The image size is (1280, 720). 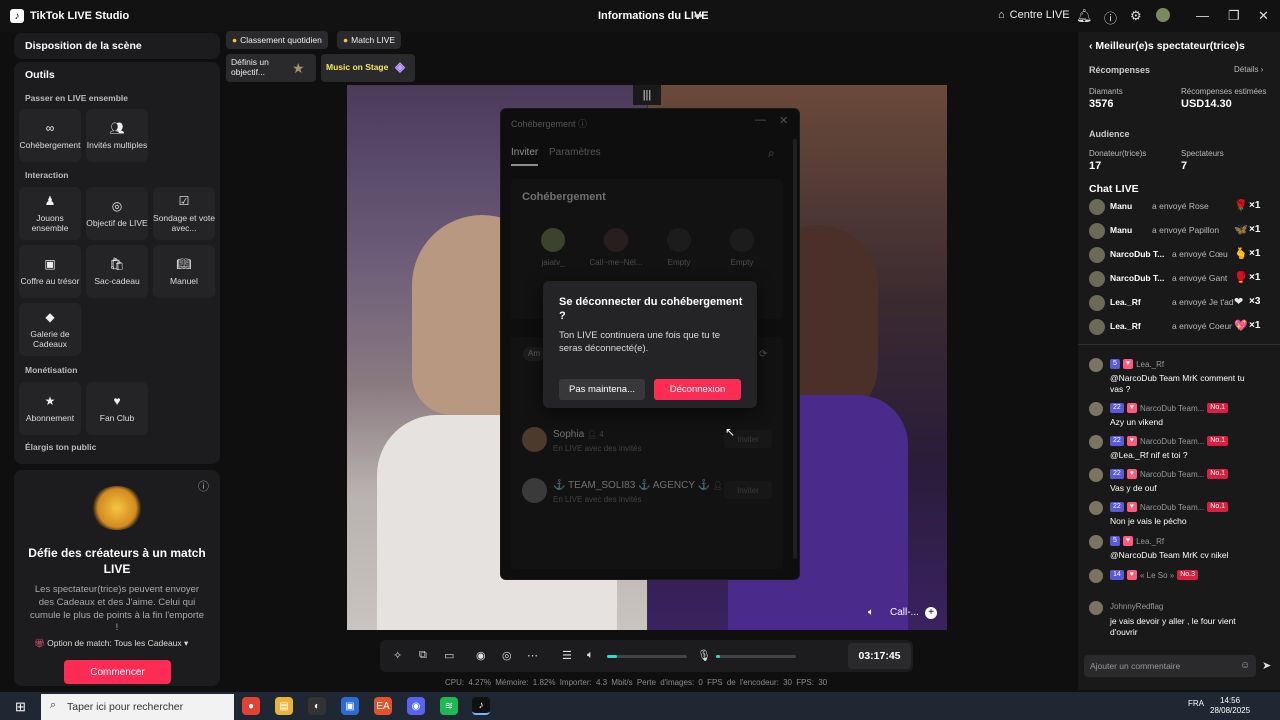 What do you see at coordinates (1263, 16) in the screenshot?
I see `close-icon: ✕` at bounding box center [1263, 16].